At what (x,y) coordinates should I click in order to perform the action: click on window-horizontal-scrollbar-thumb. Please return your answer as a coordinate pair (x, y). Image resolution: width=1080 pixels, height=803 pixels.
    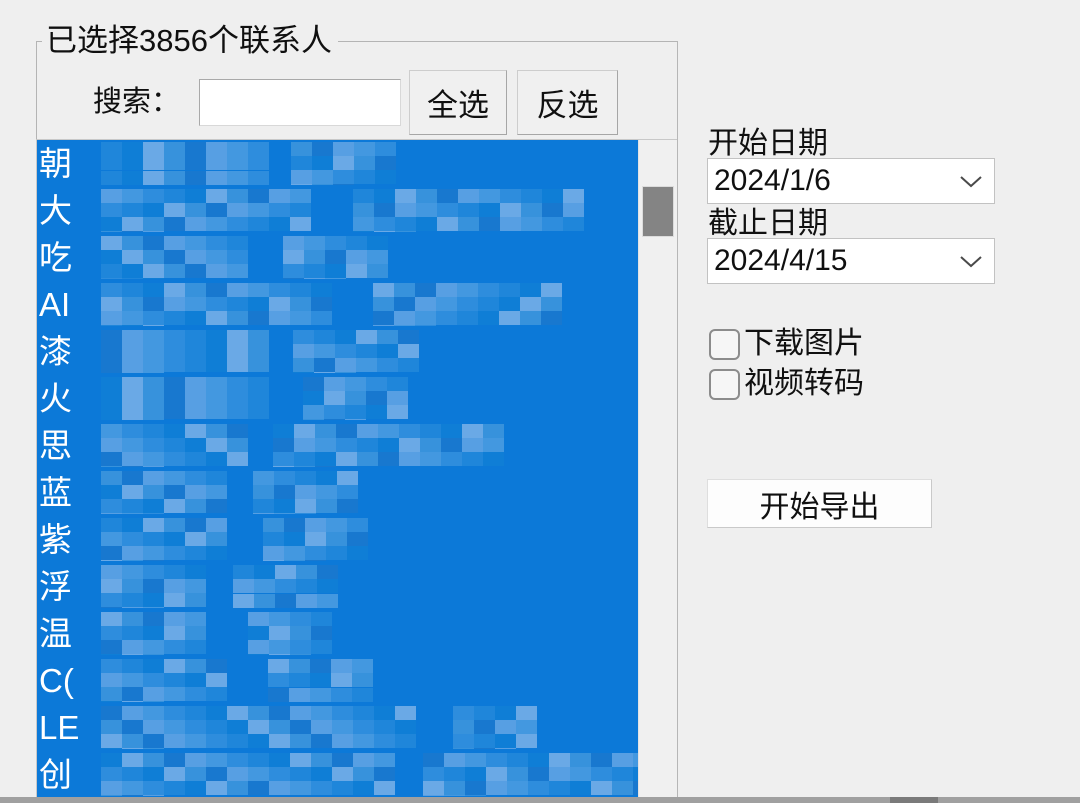
    Looking at the image, I should click on (914, 800).